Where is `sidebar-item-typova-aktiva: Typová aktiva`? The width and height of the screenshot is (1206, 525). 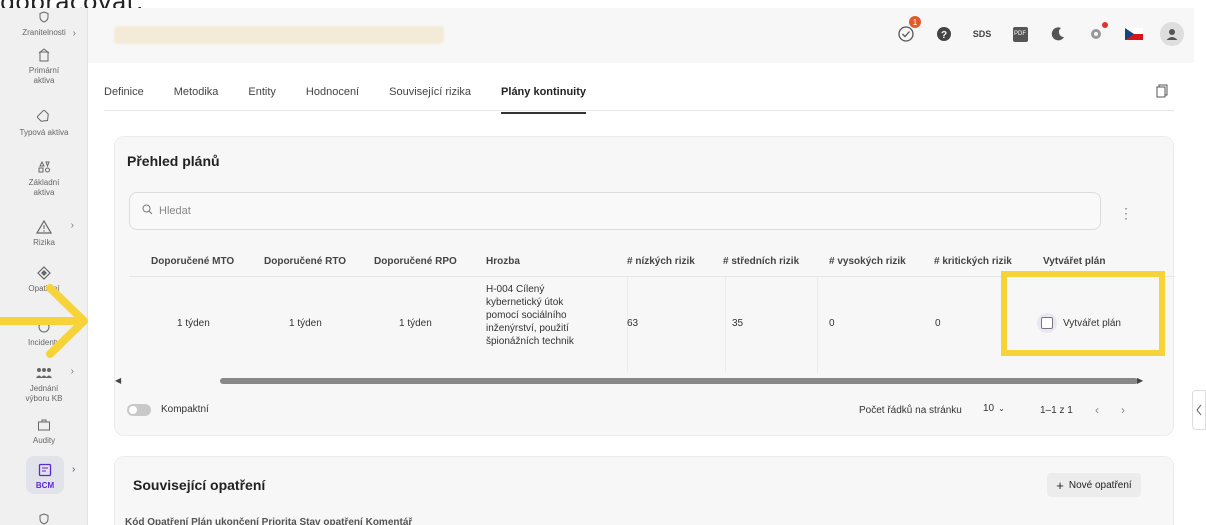
sidebar-item-typova-aktiva: Typová aktiva is located at coordinates (44, 123).